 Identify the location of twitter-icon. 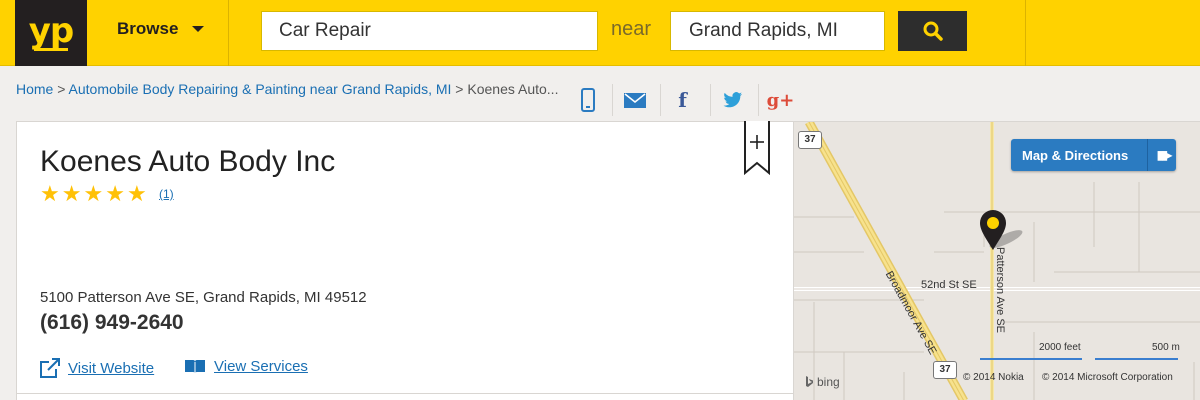
(732, 100).